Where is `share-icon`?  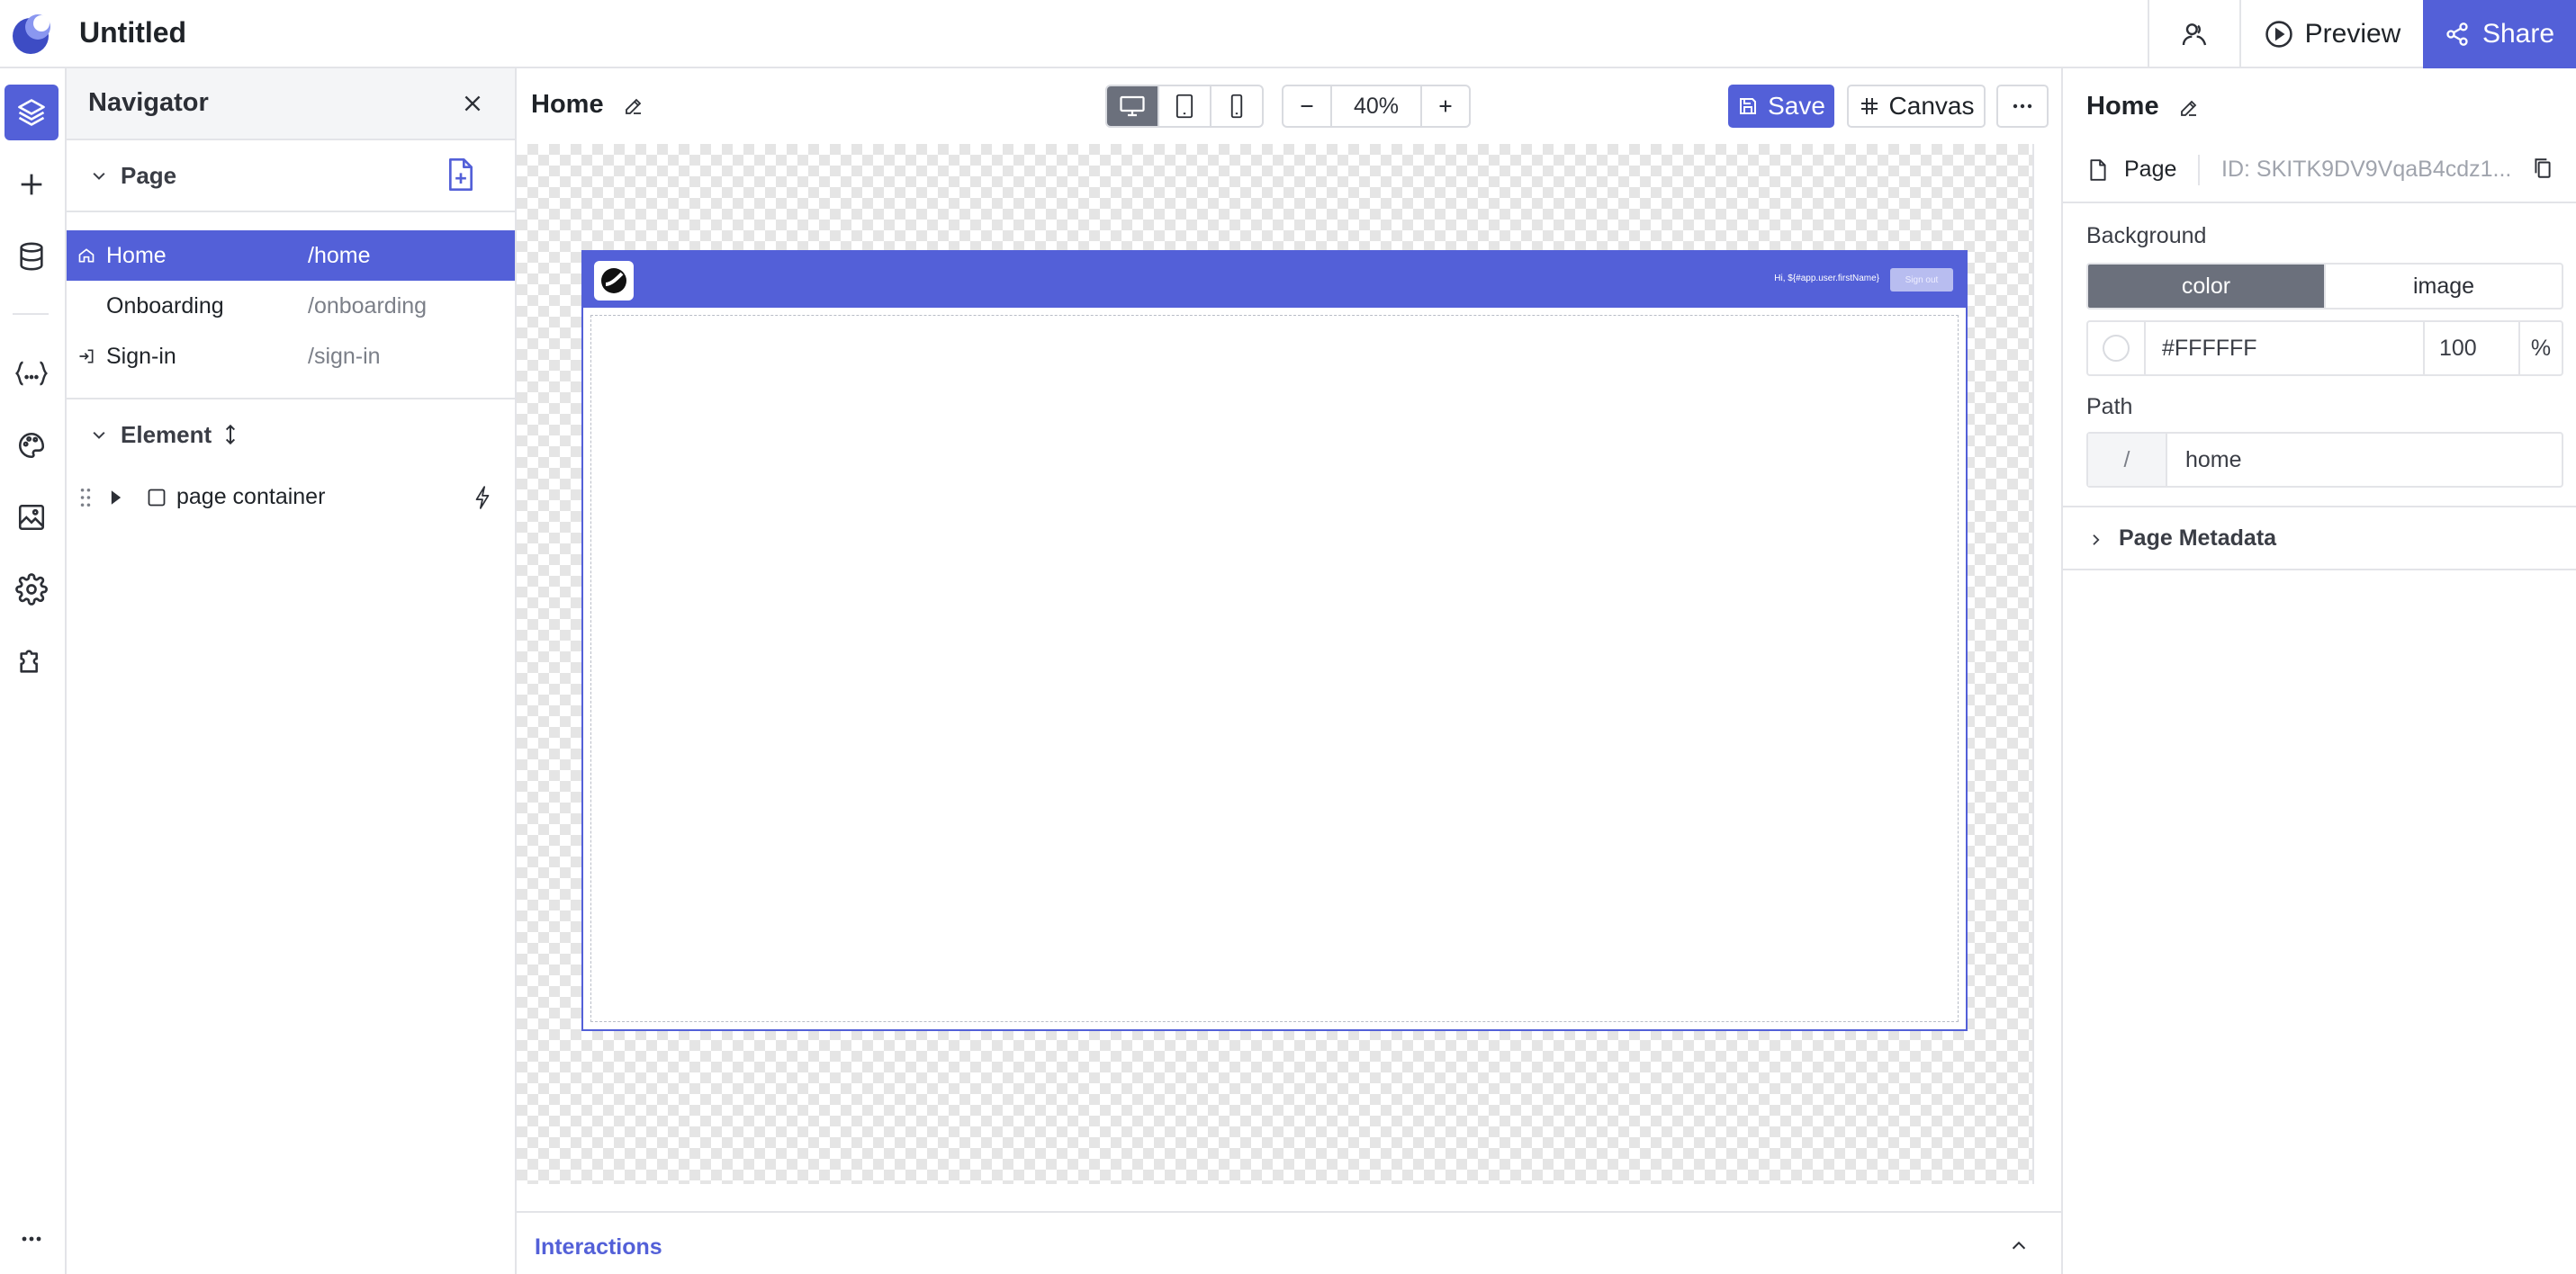 share-icon is located at coordinates (2457, 34).